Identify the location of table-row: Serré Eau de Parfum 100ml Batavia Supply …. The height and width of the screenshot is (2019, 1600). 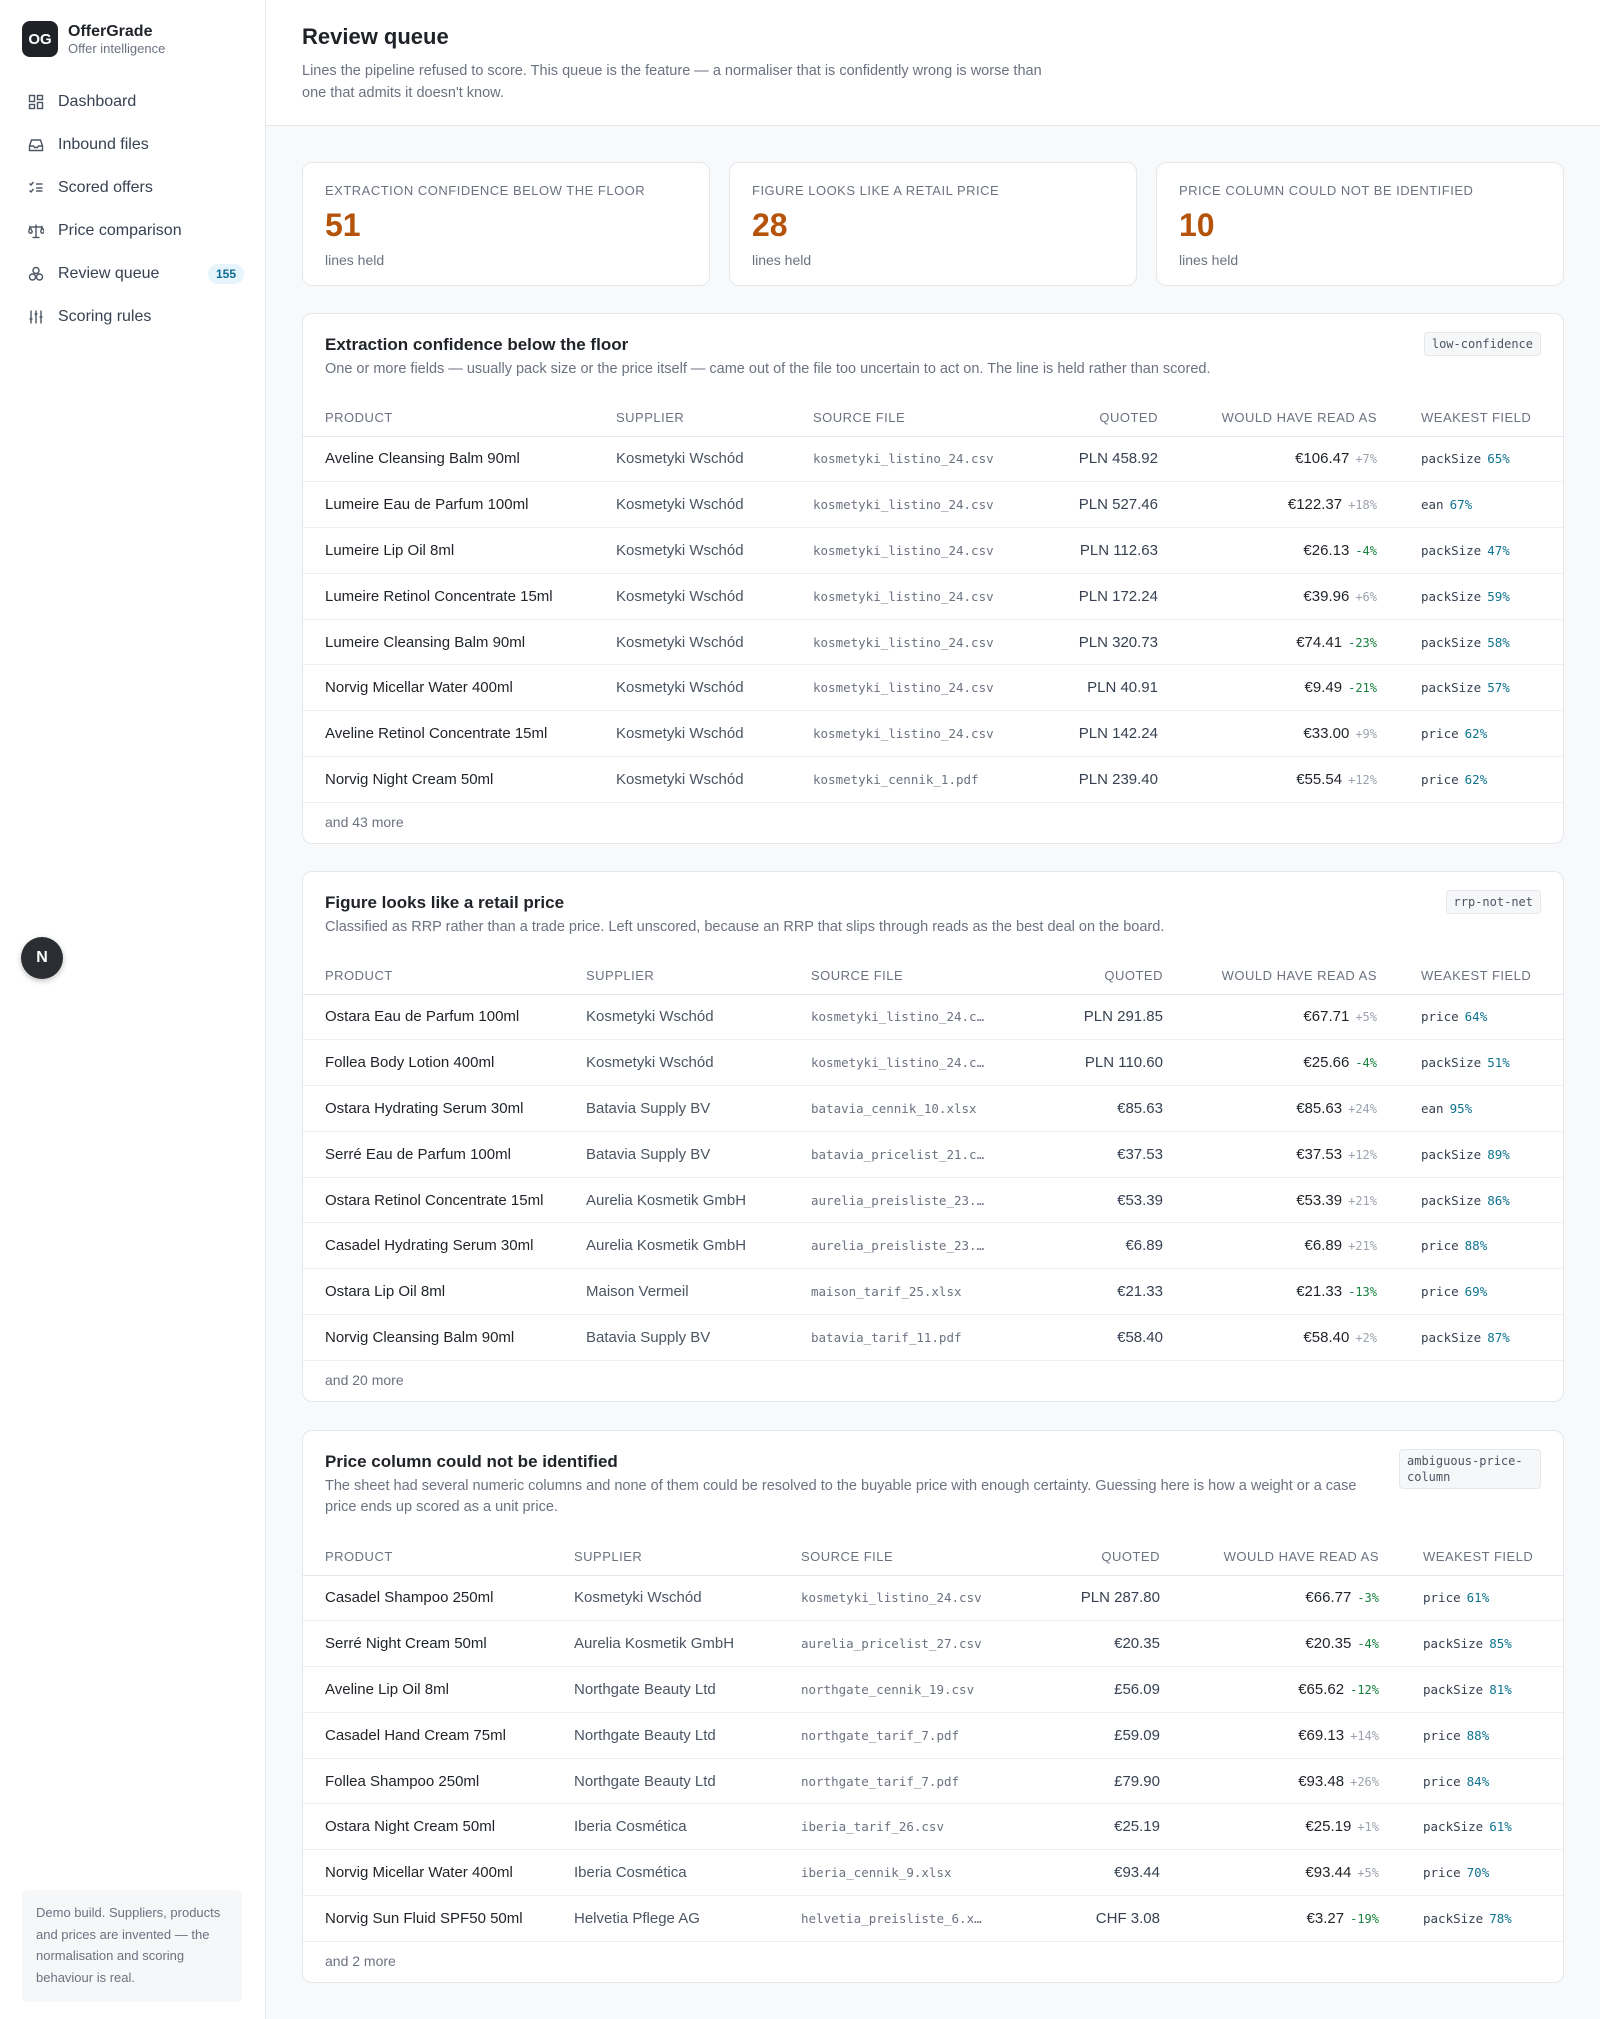
(933, 1154).